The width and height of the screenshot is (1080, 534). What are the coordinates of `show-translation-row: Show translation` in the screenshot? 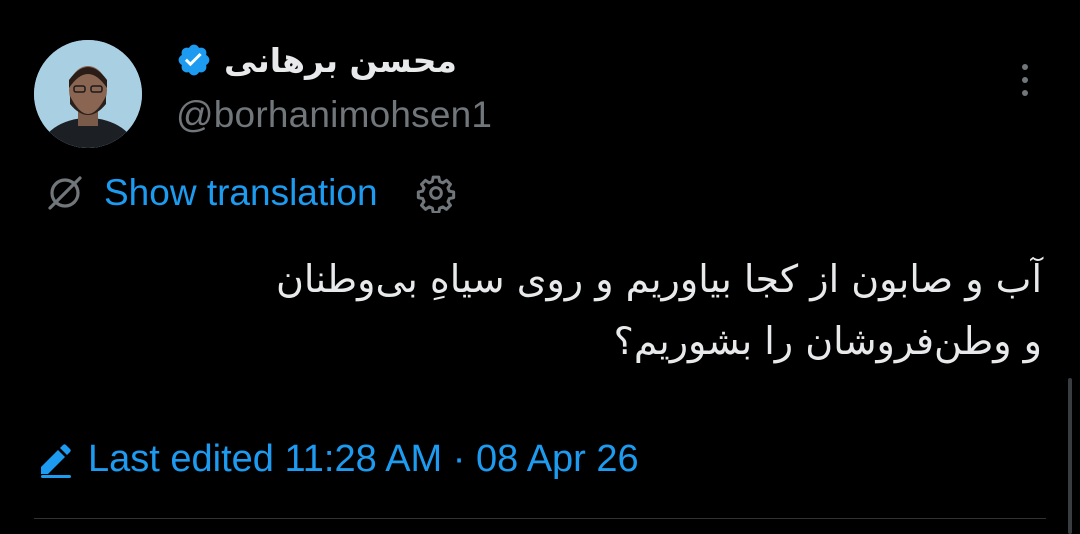 It's located at (248, 193).